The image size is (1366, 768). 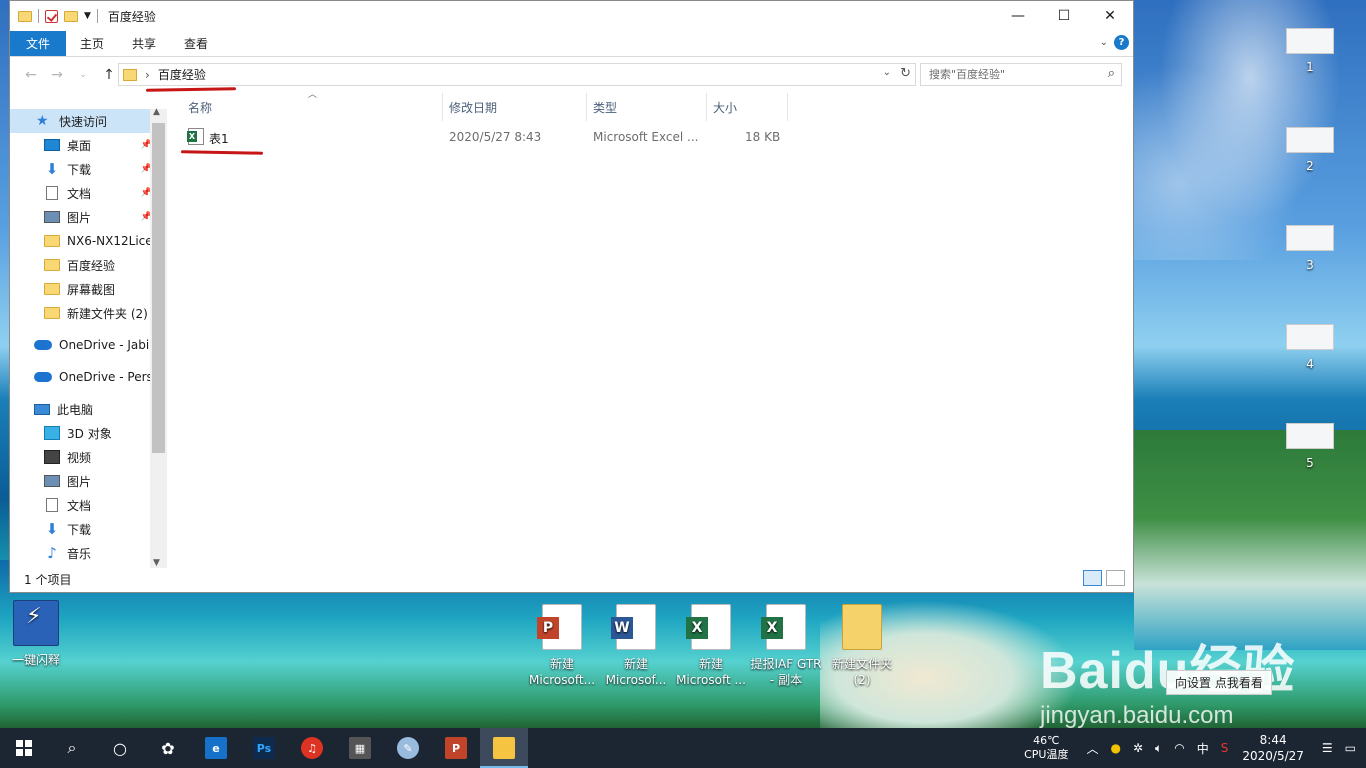 What do you see at coordinates (88, 481) in the screenshot?
I see `sidebar-item-pictures-pc: 图片` at bounding box center [88, 481].